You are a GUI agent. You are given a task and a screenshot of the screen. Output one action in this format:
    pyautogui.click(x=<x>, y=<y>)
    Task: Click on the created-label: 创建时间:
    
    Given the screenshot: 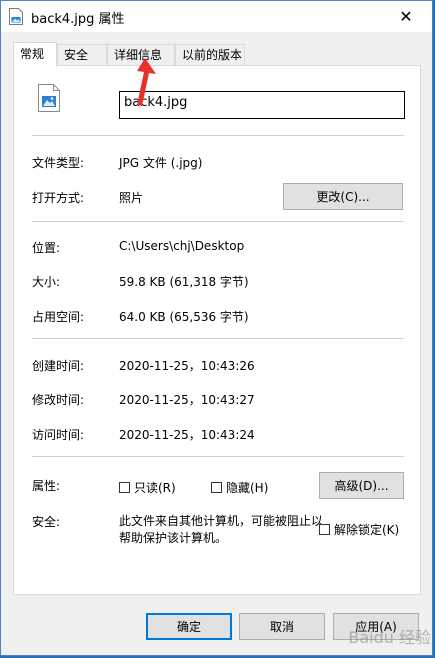 What is the action you would take?
    pyautogui.click(x=58, y=366)
    